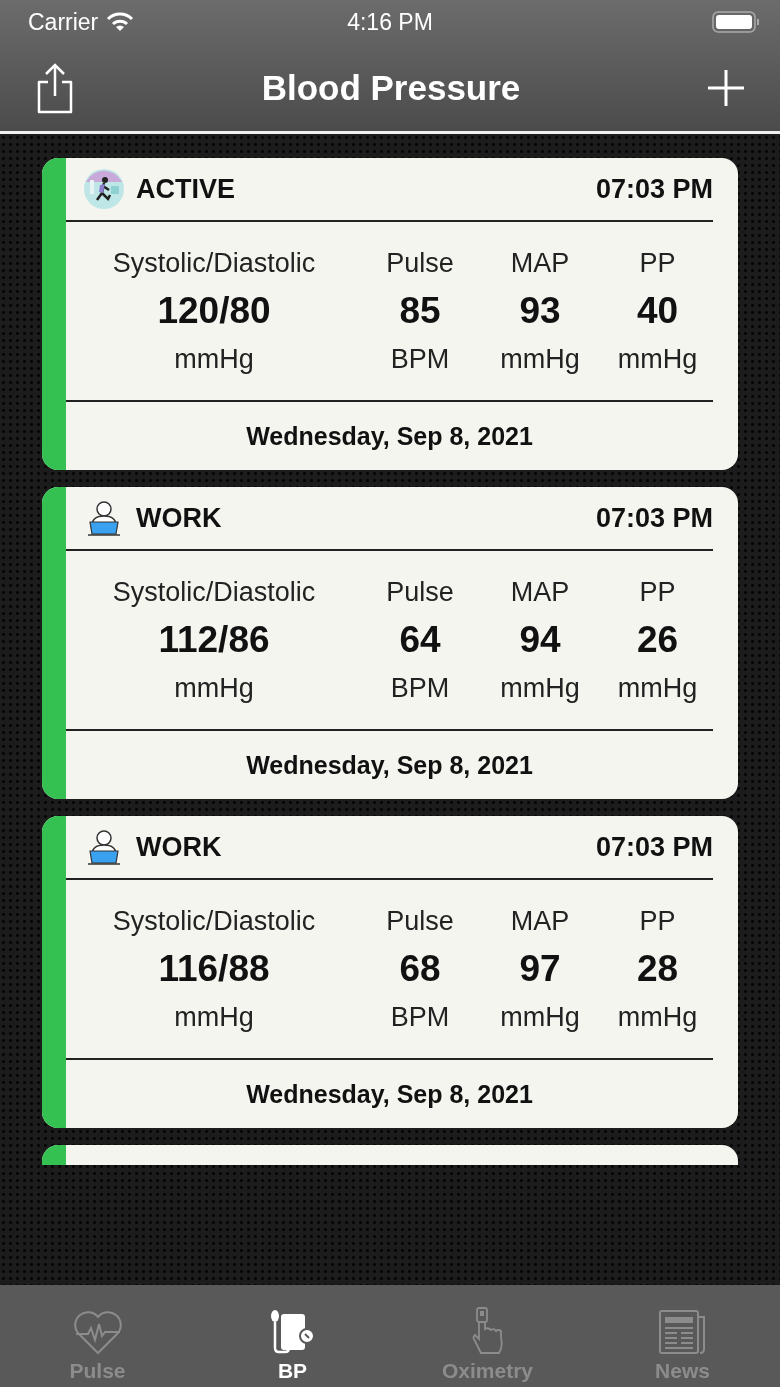  What do you see at coordinates (292, 1336) in the screenshot?
I see `tab-item: BP` at bounding box center [292, 1336].